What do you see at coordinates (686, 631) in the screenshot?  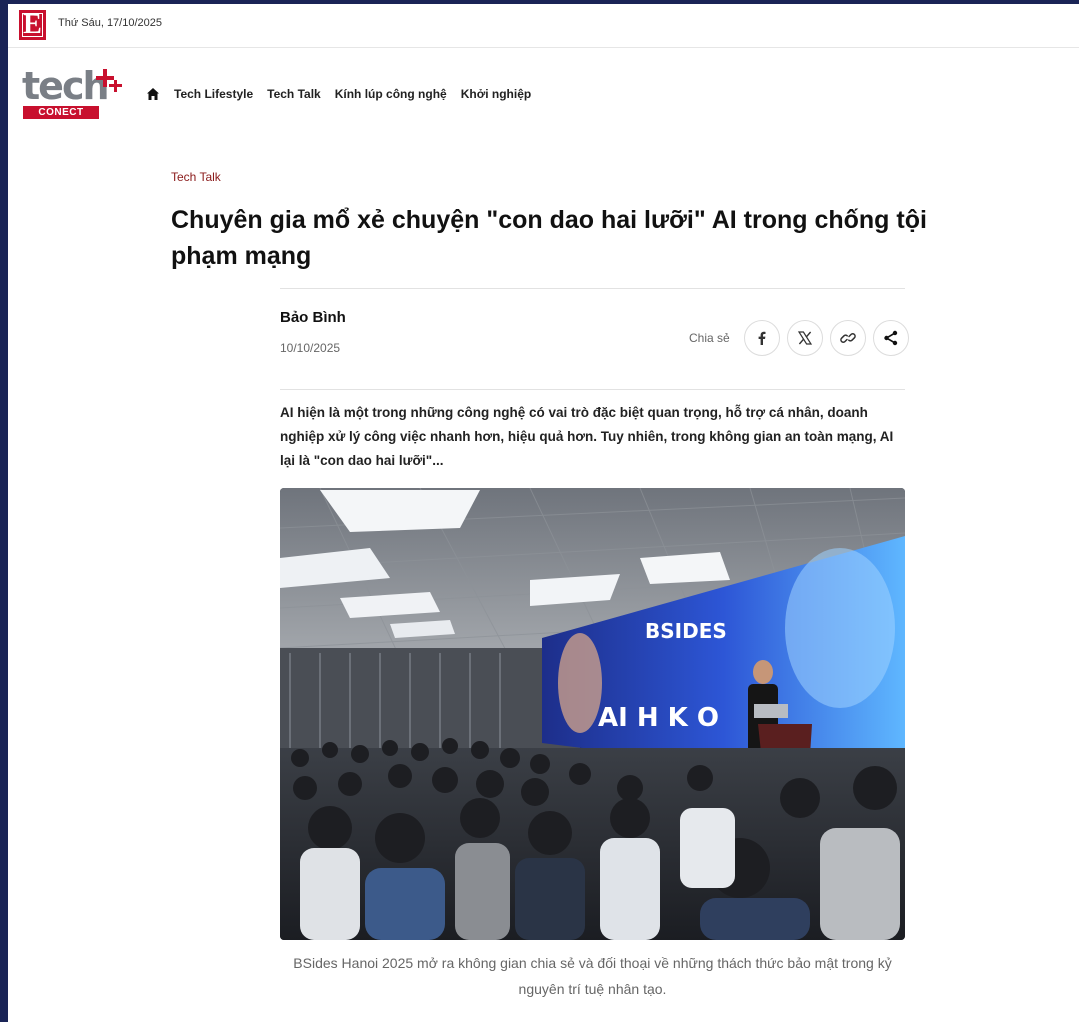 I see `screen-event-text: BSIDES` at bounding box center [686, 631].